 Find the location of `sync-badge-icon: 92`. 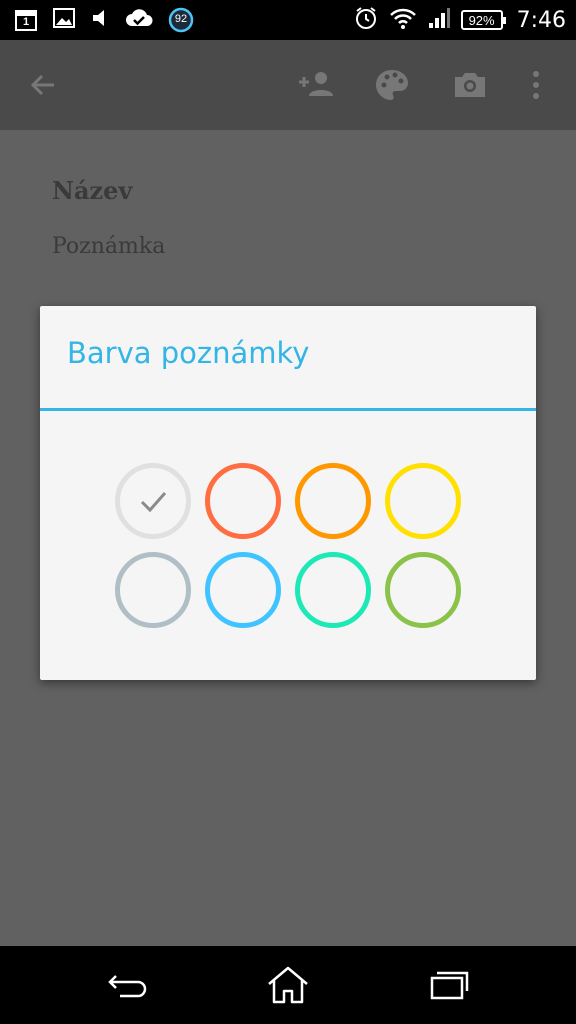

sync-badge-icon: 92 is located at coordinates (181, 20).